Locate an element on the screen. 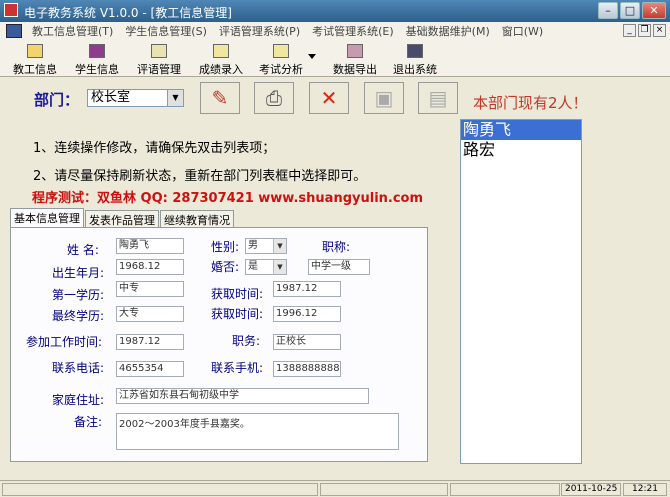  tab-strip: 基本信息管理 发表作品管理 继续教育情况 is located at coordinates (122, 218).